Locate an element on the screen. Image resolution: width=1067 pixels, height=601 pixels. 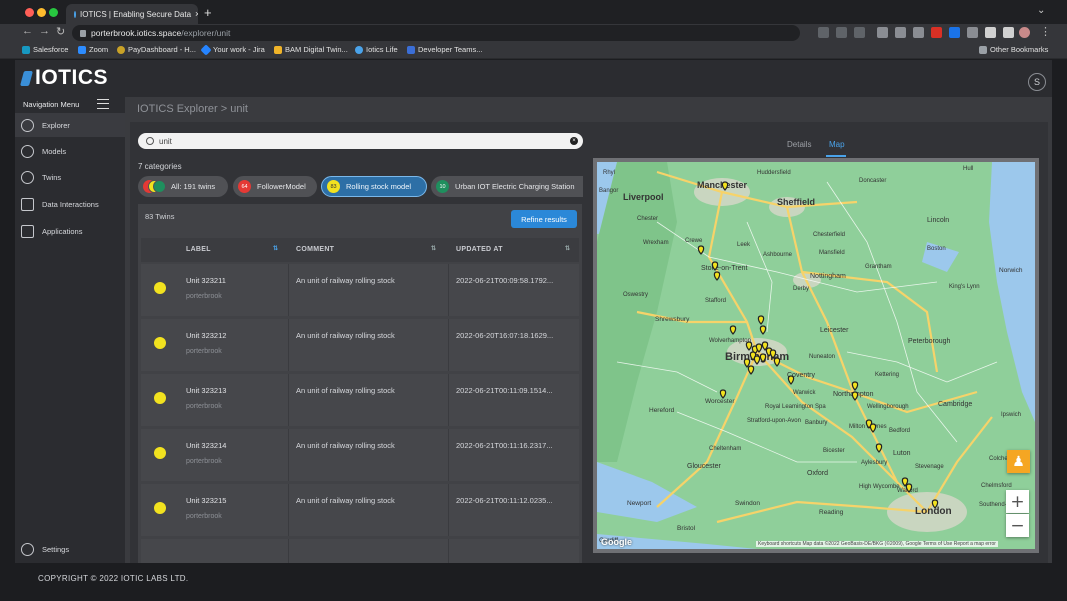
map-city-label: Leicester is located at coordinates (834, 330).